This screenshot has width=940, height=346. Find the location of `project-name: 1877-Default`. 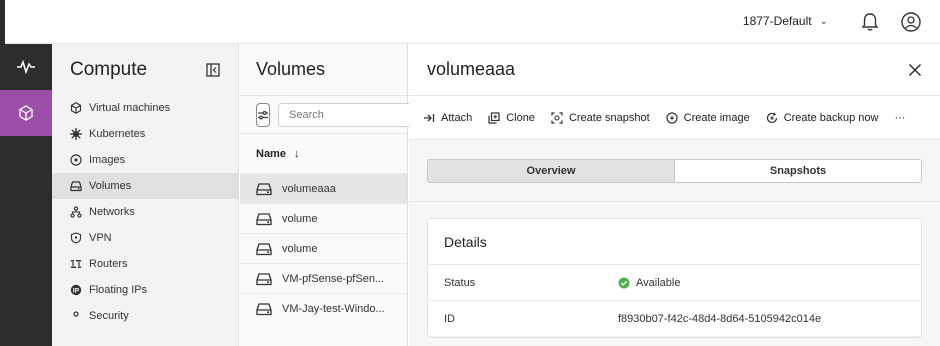

project-name: 1877-Default is located at coordinates (777, 21).